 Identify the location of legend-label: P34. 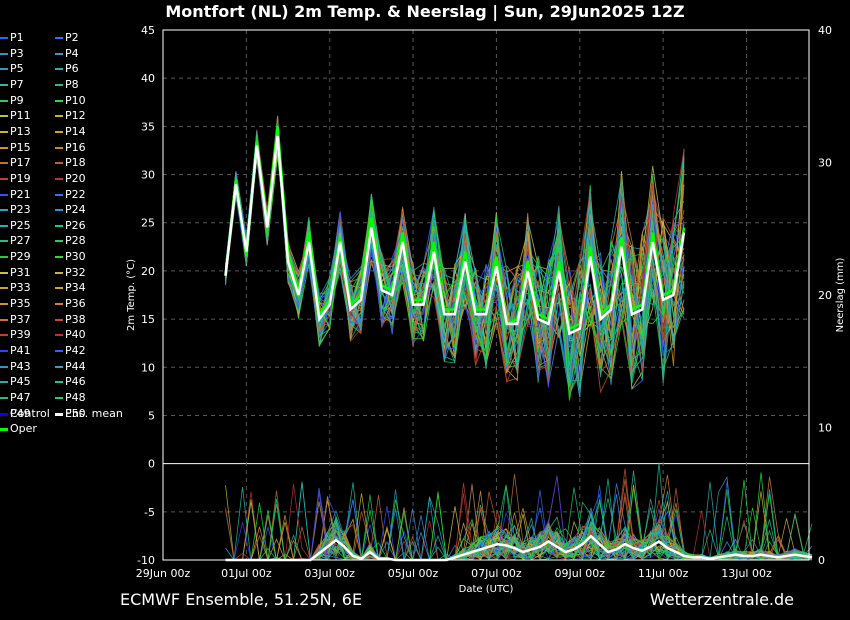
(75, 288).